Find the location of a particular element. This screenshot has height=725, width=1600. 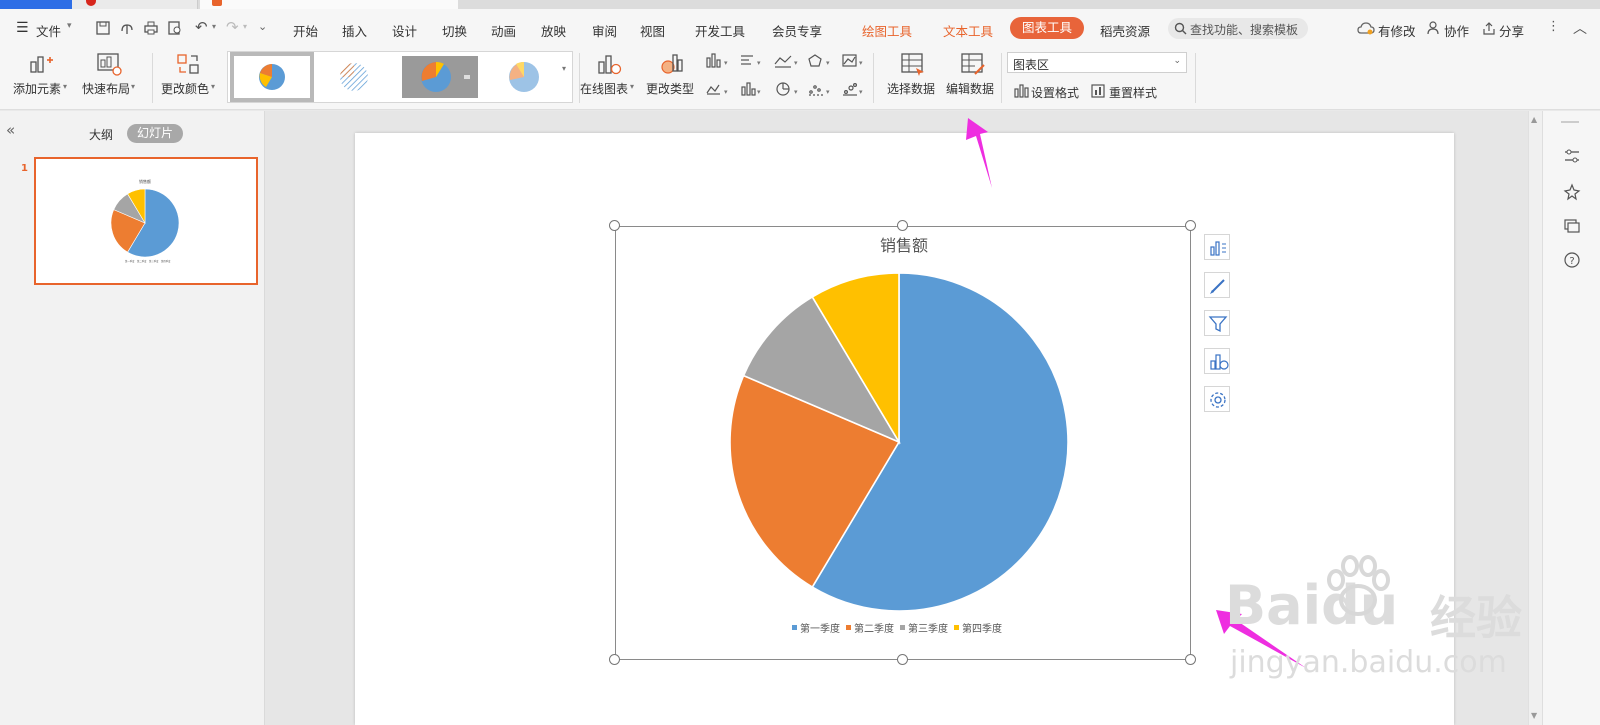

tab-design: 设计 is located at coordinates (404, 30).